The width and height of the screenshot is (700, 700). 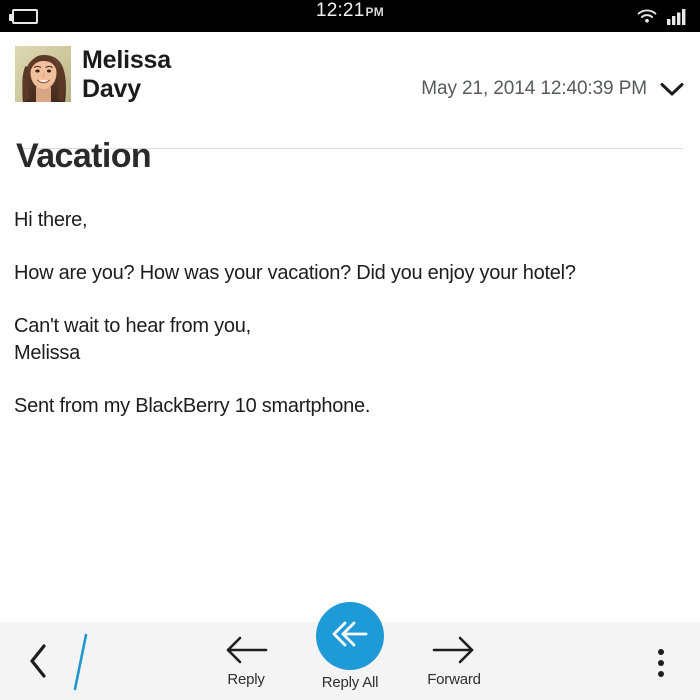 What do you see at coordinates (246, 650) in the screenshot?
I see `arrow-left-icon` at bounding box center [246, 650].